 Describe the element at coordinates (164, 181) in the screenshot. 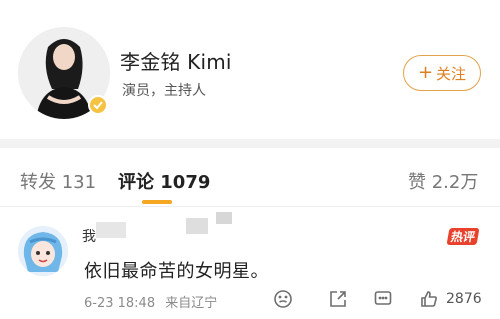

I see `tab-comments: 评论 1079` at that location.